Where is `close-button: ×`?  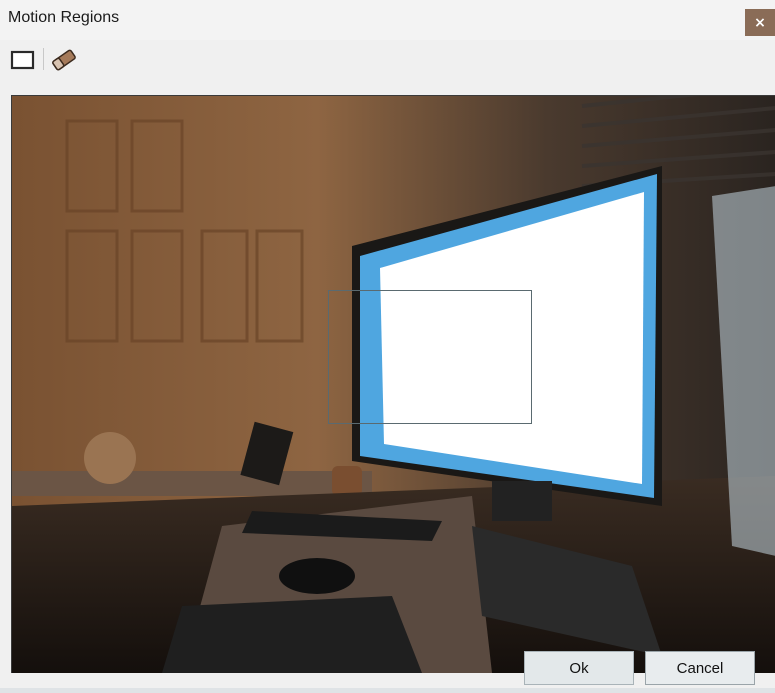
close-button: × is located at coordinates (760, 22).